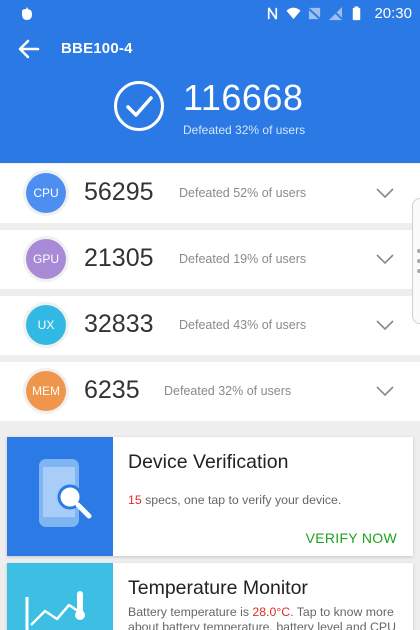 The image size is (420, 630). Describe the element at coordinates (112, 390) in the screenshot. I see `mem-score: 6235` at that location.